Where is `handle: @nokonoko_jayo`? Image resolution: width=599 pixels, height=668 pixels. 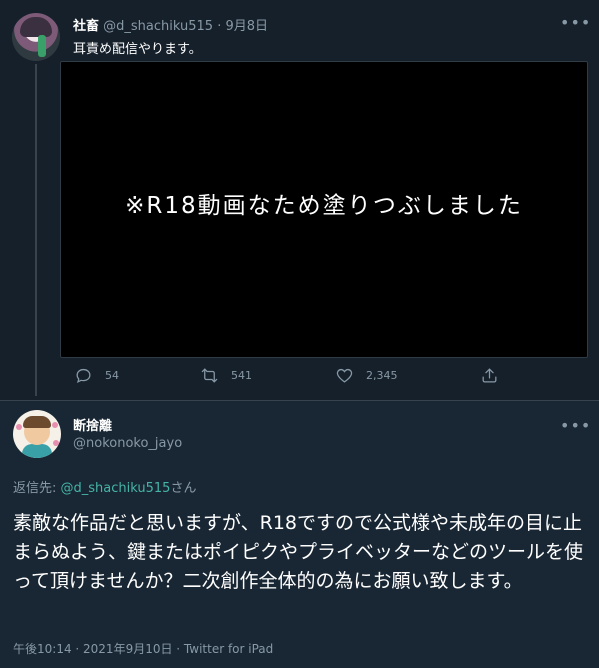
handle: @nokonoko_jayo is located at coordinates (127, 443).